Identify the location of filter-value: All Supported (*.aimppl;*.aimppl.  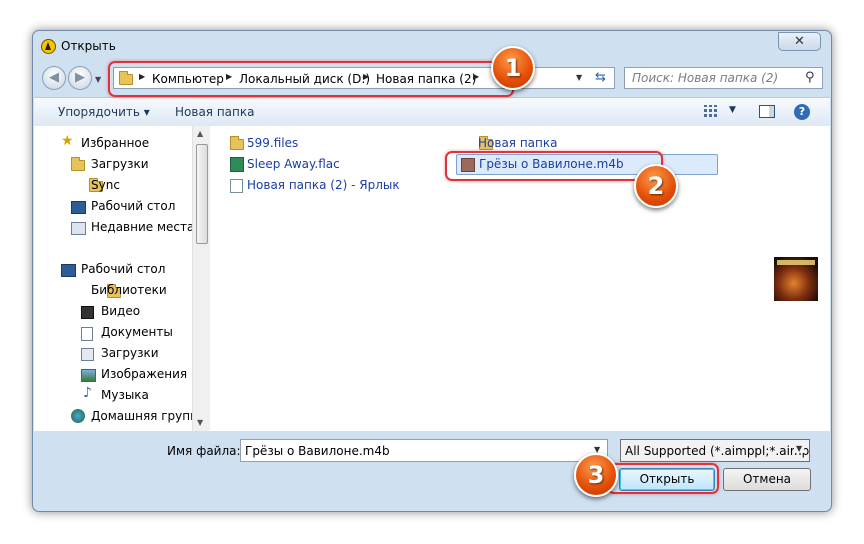
(717, 451).